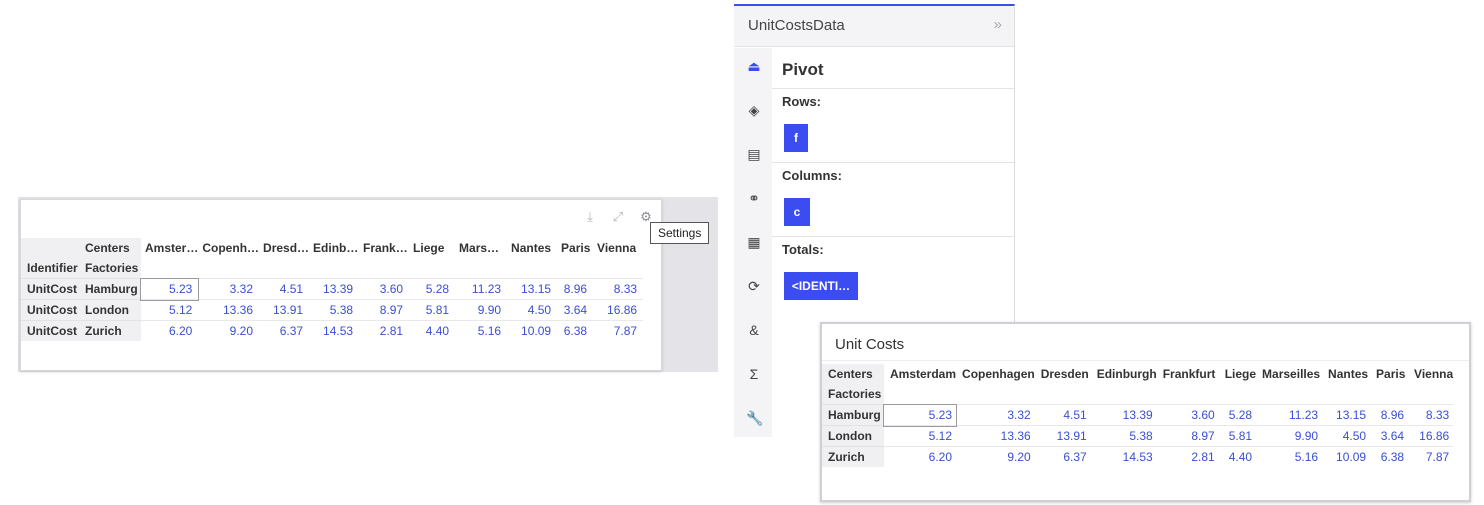 The height and width of the screenshot is (505, 1484). Describe the element at coordinates (920, 374) in the screenshot. I see `column-header: Amsterdam` at that location.